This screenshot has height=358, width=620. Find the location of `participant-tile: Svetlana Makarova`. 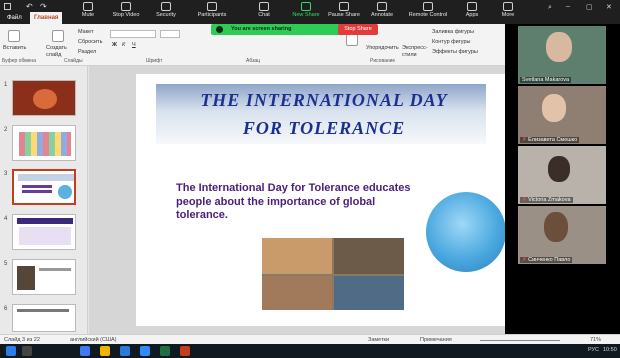

participant-tile: Svetlana Makarova is located at coordinates (562, 55).